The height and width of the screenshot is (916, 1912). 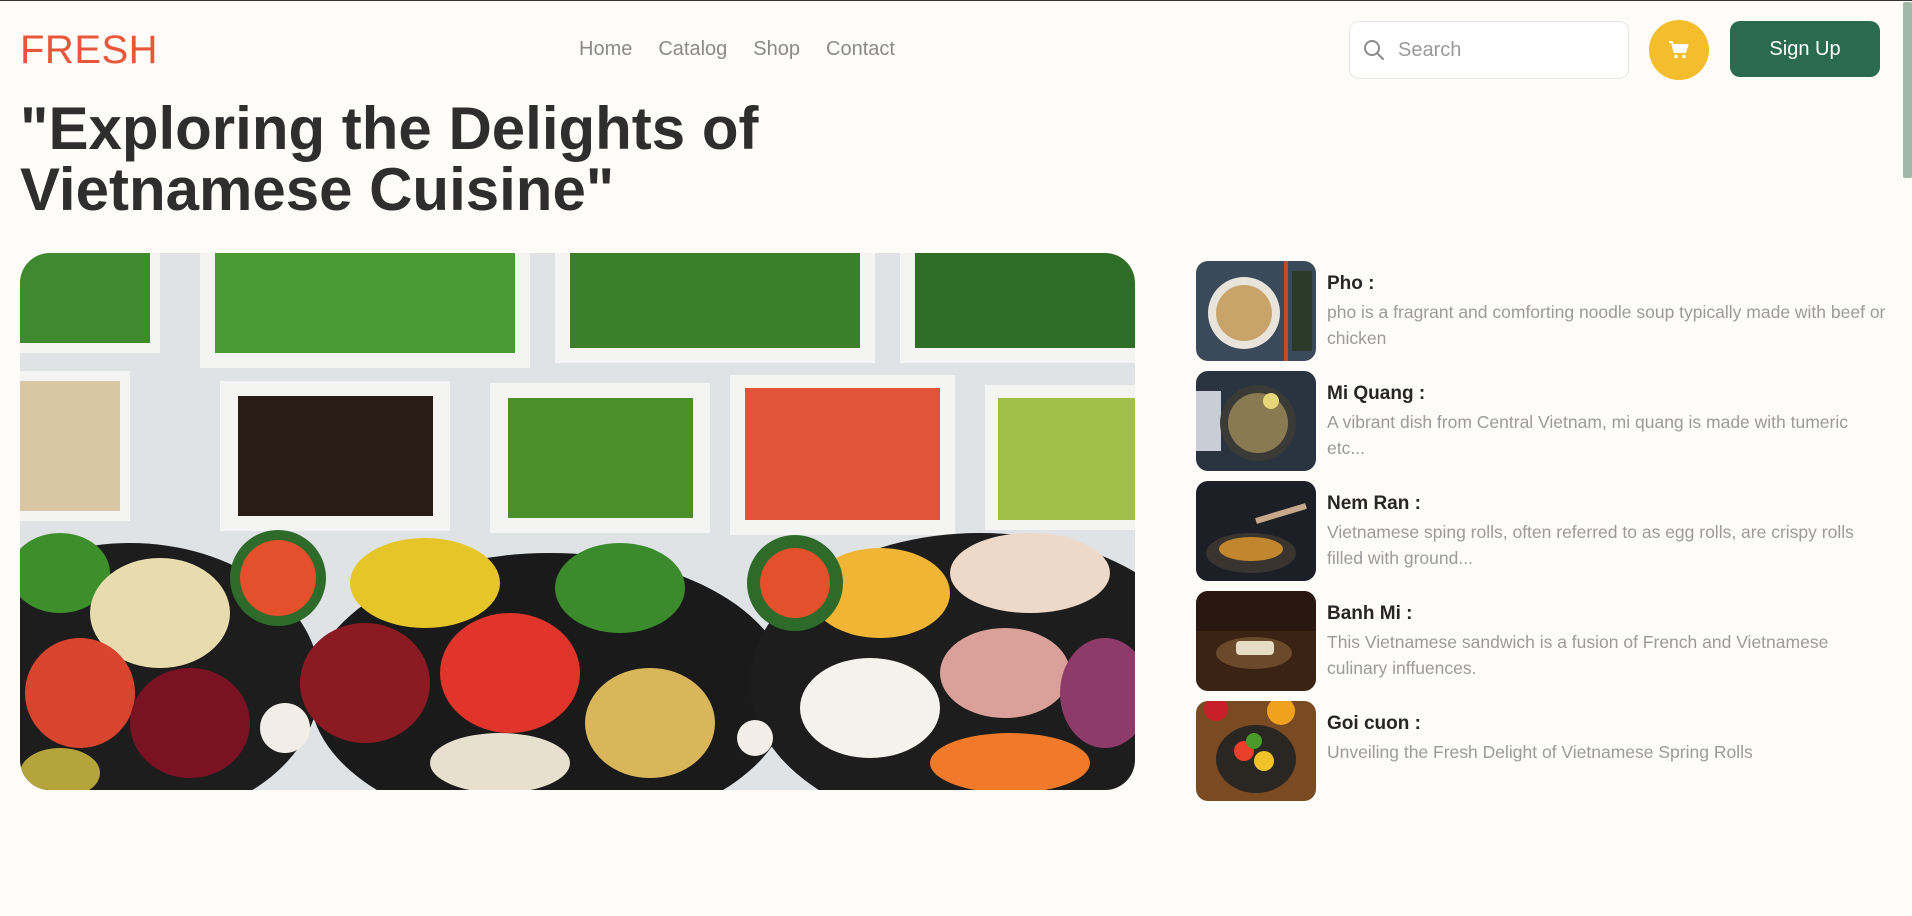 I want to click on scrollbar-thumb, so click(x=1907, y=90).